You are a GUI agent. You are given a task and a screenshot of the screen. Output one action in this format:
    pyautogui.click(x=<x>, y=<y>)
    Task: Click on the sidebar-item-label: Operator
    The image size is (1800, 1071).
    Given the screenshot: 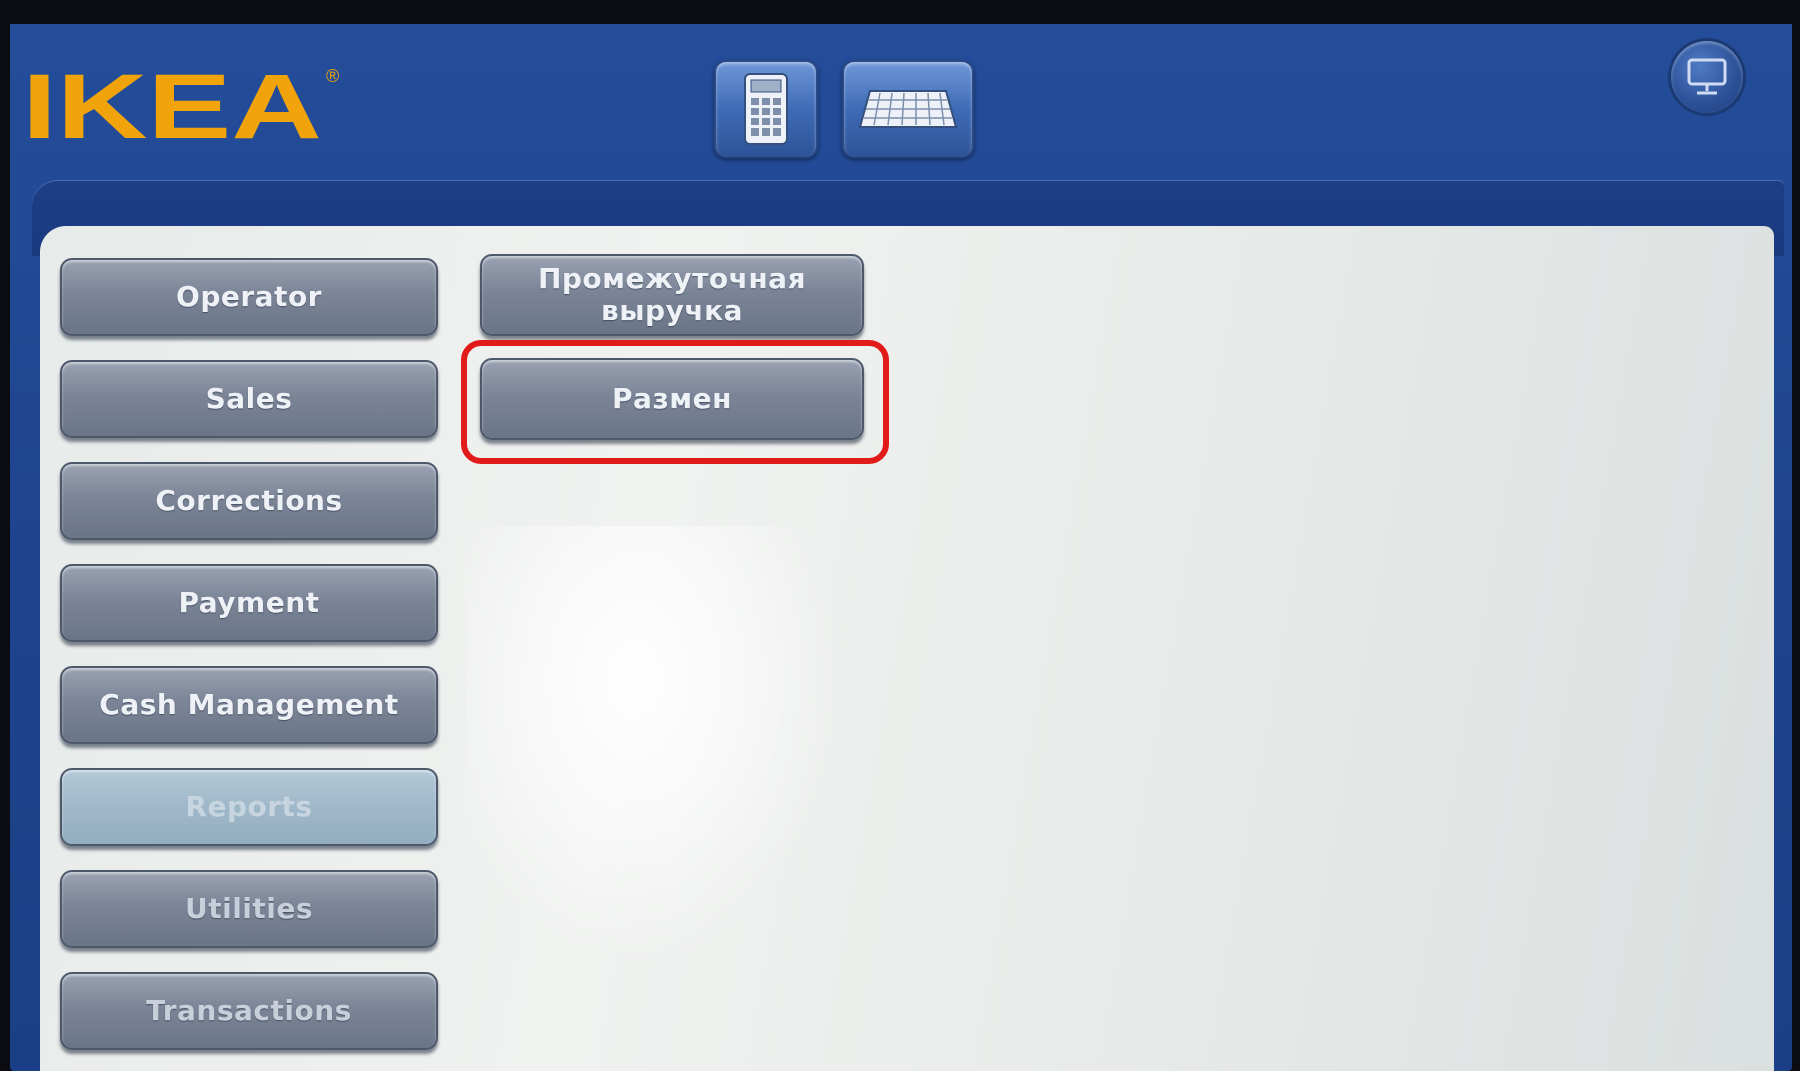 What is the action you would take?
    pyautogui.click(x=249, y=296)
    